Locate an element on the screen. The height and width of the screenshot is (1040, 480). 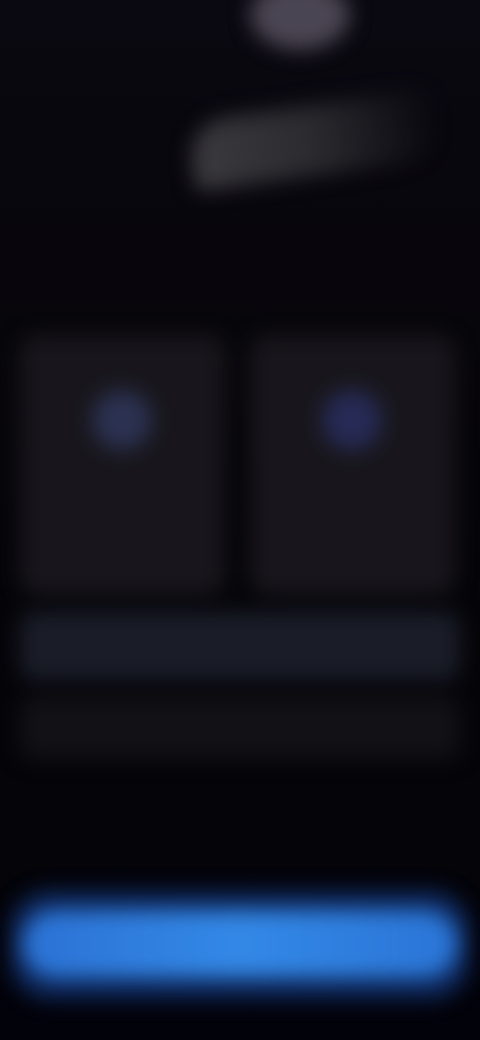
hero-illustration is located at coordinates (315, 140).